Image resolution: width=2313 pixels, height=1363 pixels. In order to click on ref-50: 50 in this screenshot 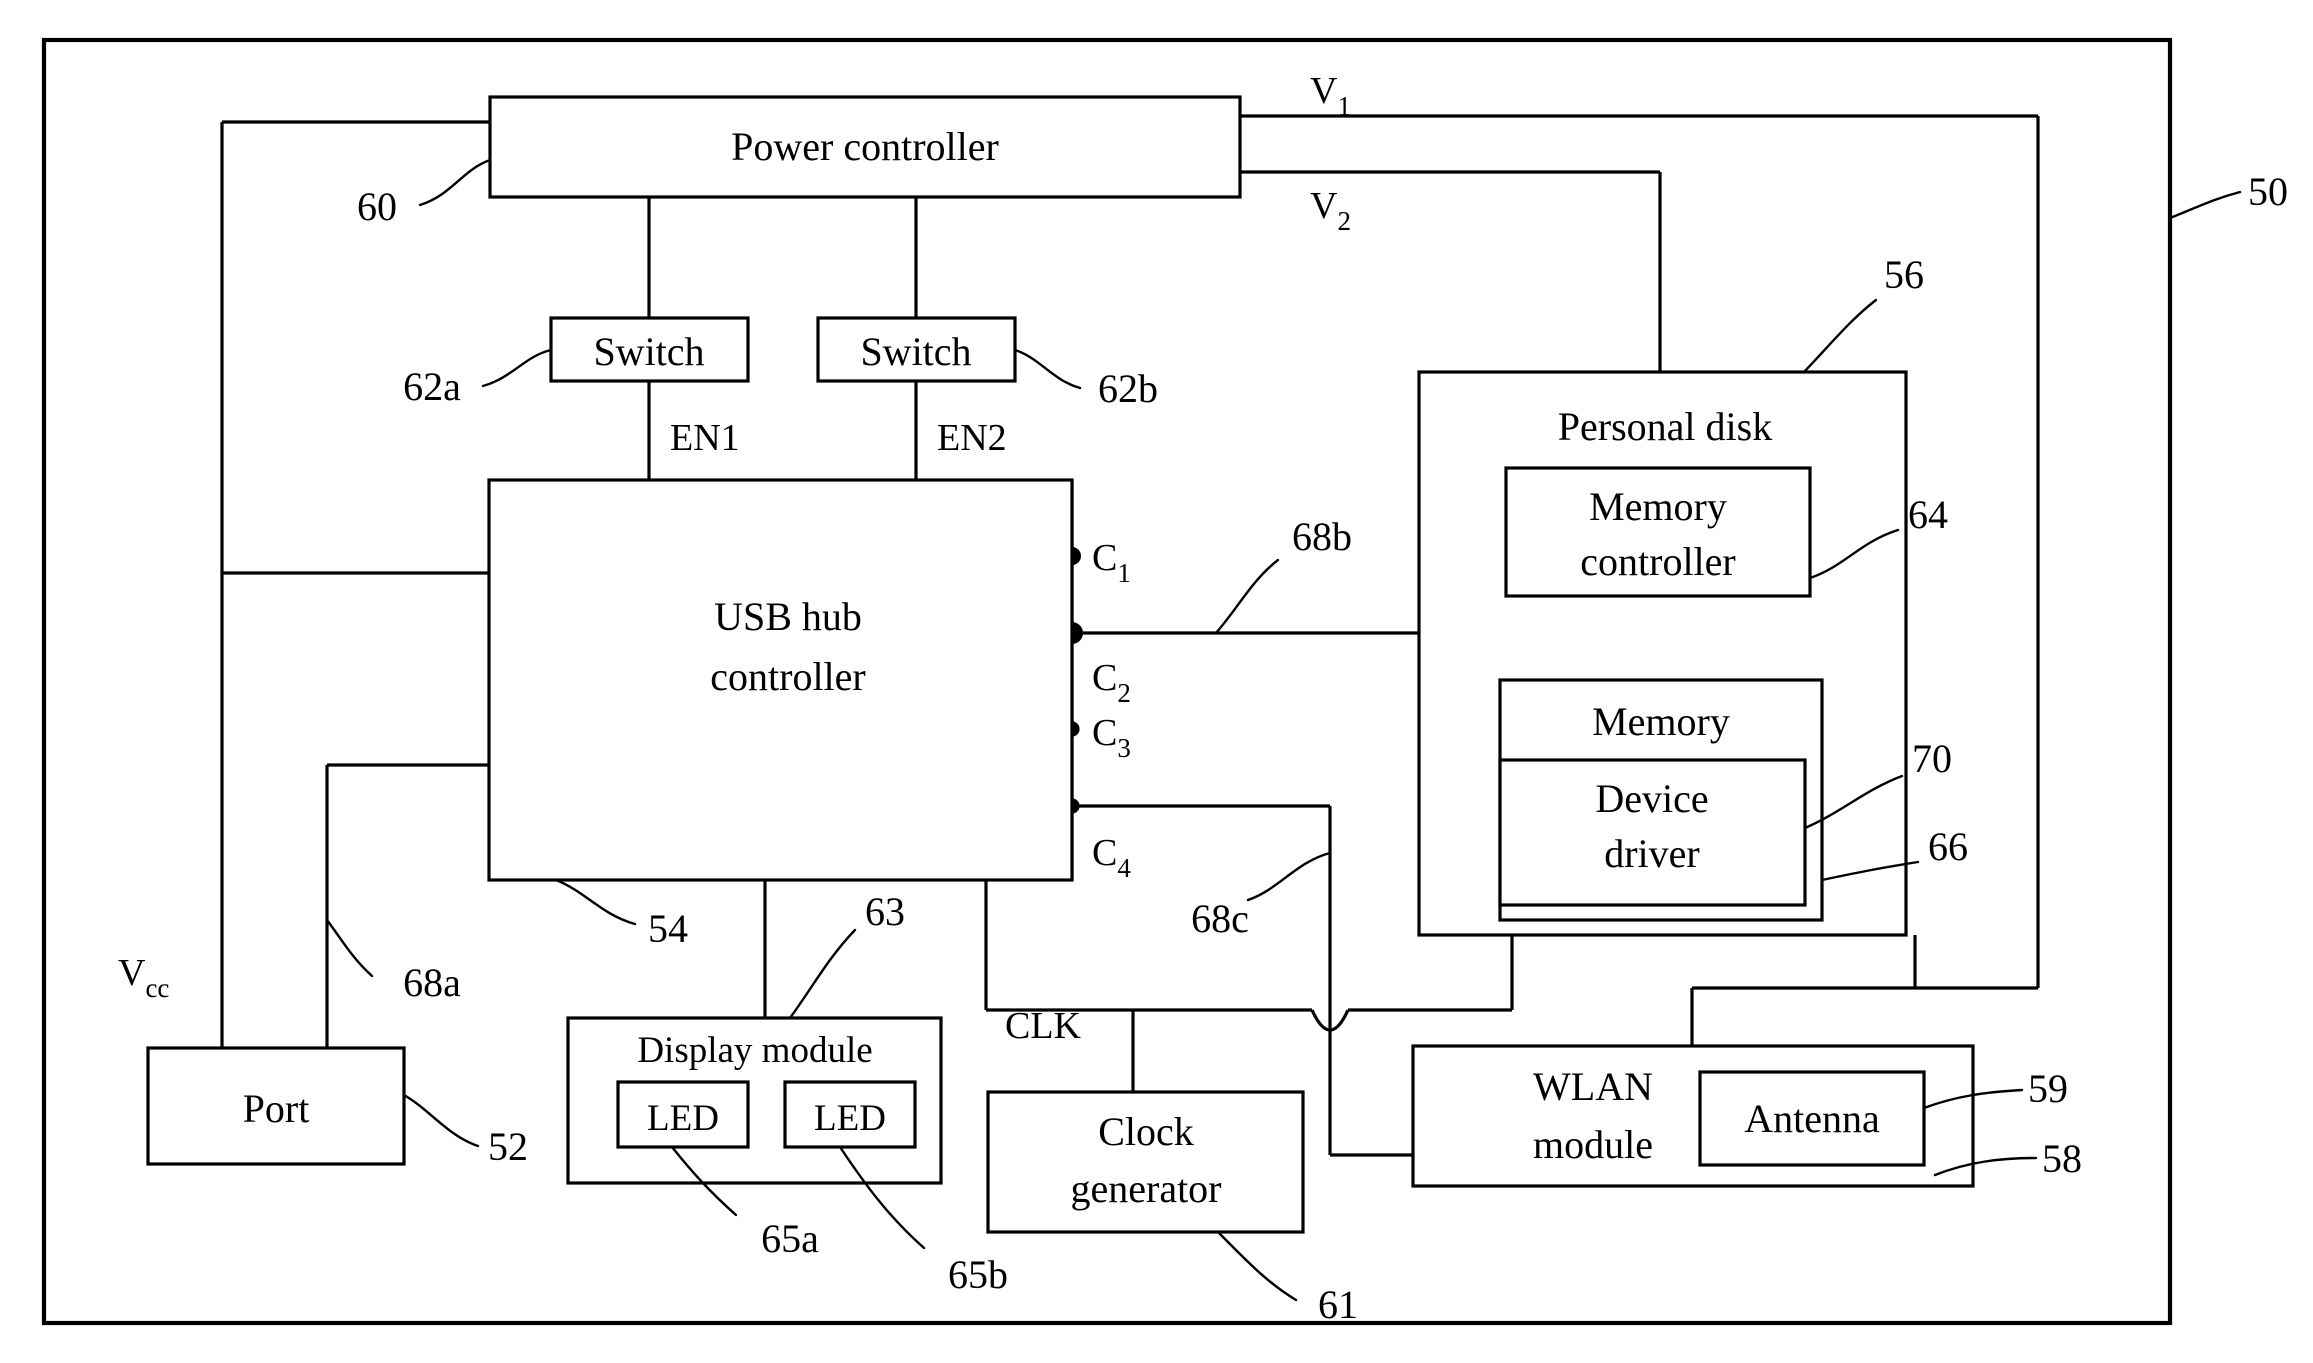, I will do `click(2268, 191)`.